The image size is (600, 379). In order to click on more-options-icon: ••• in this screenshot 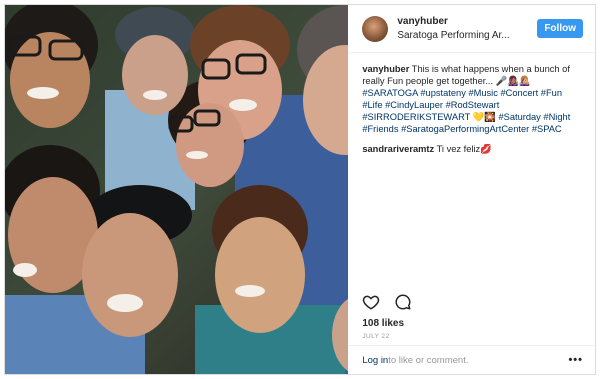, I will do `click(575, 360)`.